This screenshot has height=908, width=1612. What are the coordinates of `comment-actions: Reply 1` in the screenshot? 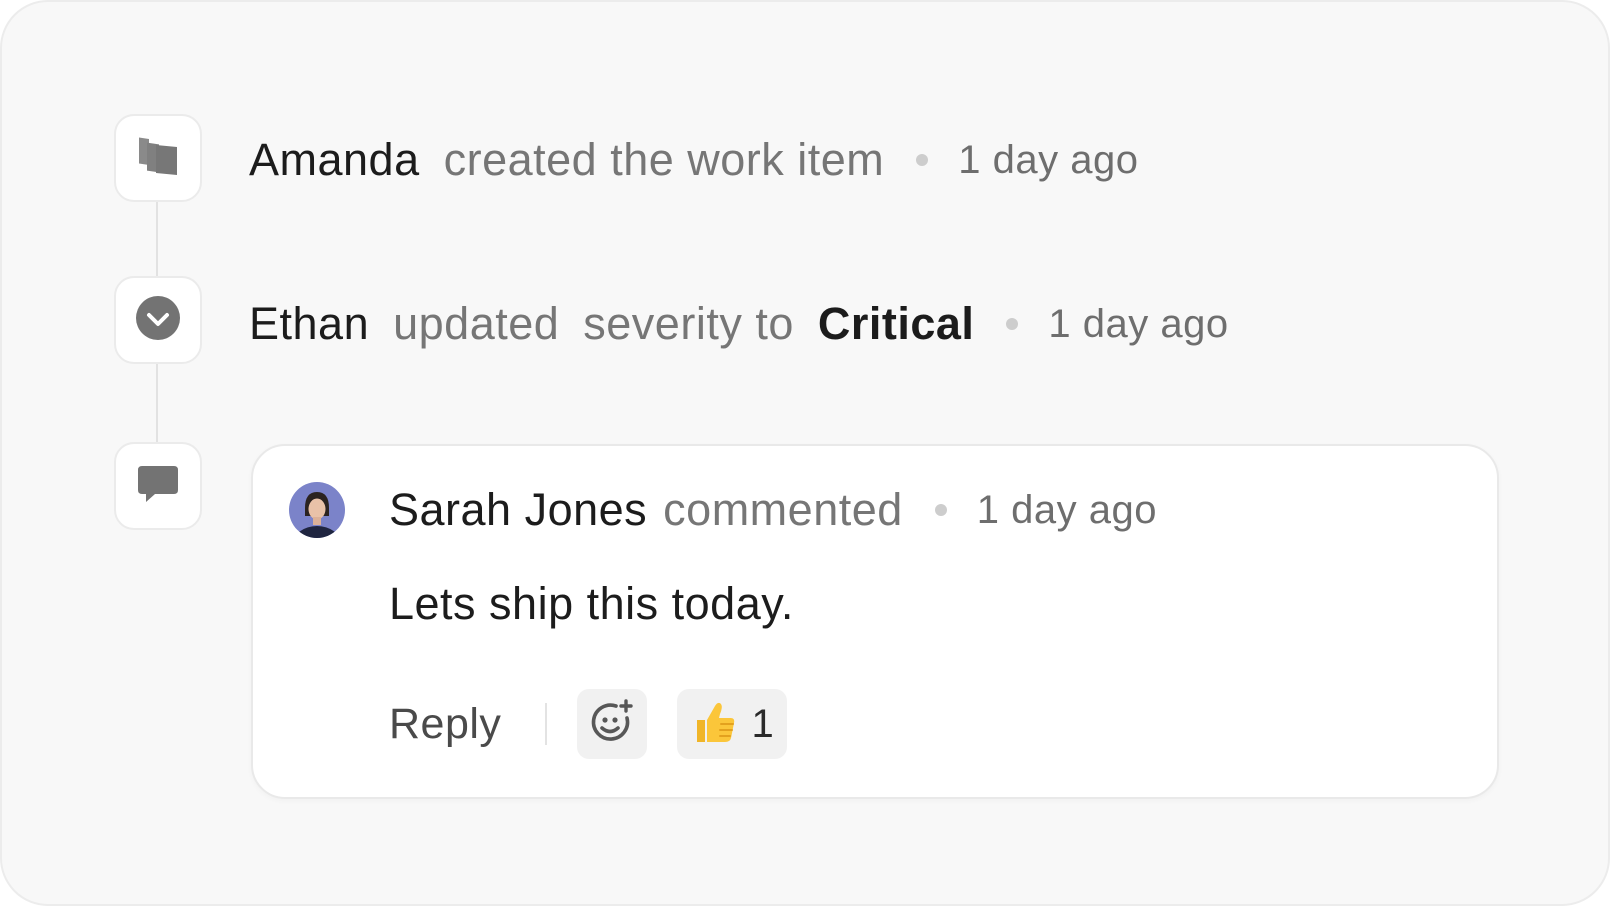 It's located at (588, 724).